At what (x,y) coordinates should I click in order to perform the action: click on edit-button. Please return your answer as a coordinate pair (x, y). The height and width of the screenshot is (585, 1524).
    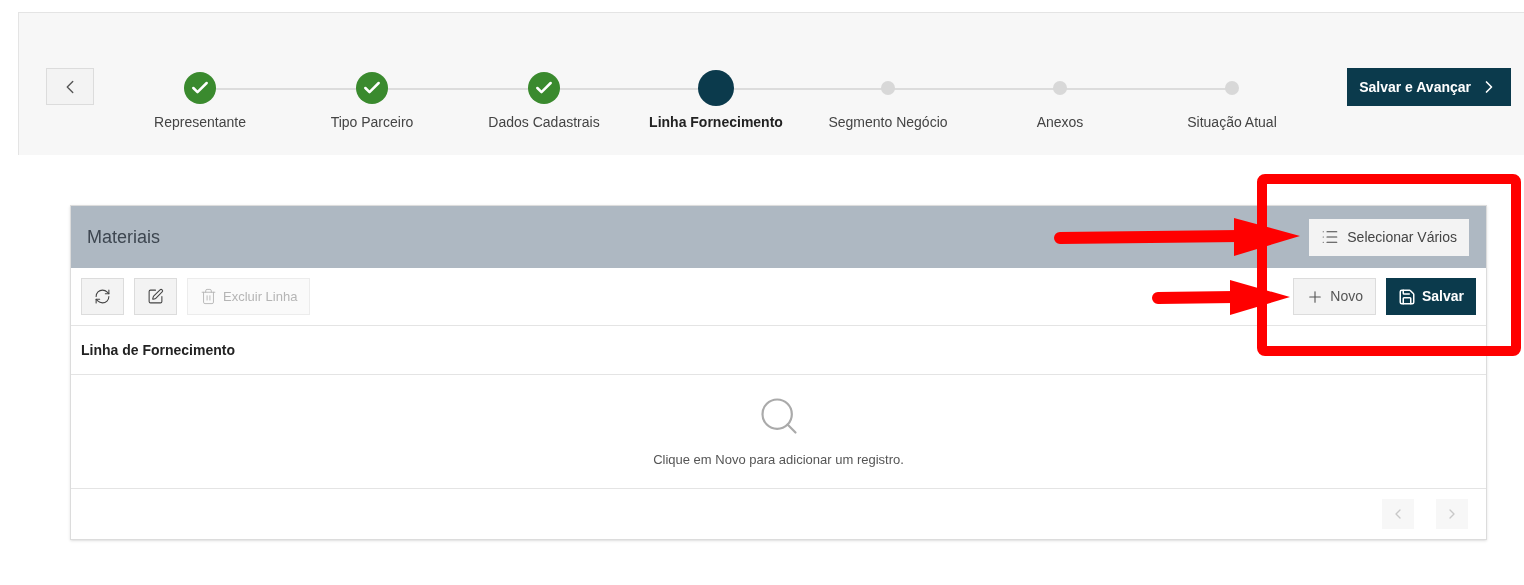
    Looking at the image, I should click on (155, 296).